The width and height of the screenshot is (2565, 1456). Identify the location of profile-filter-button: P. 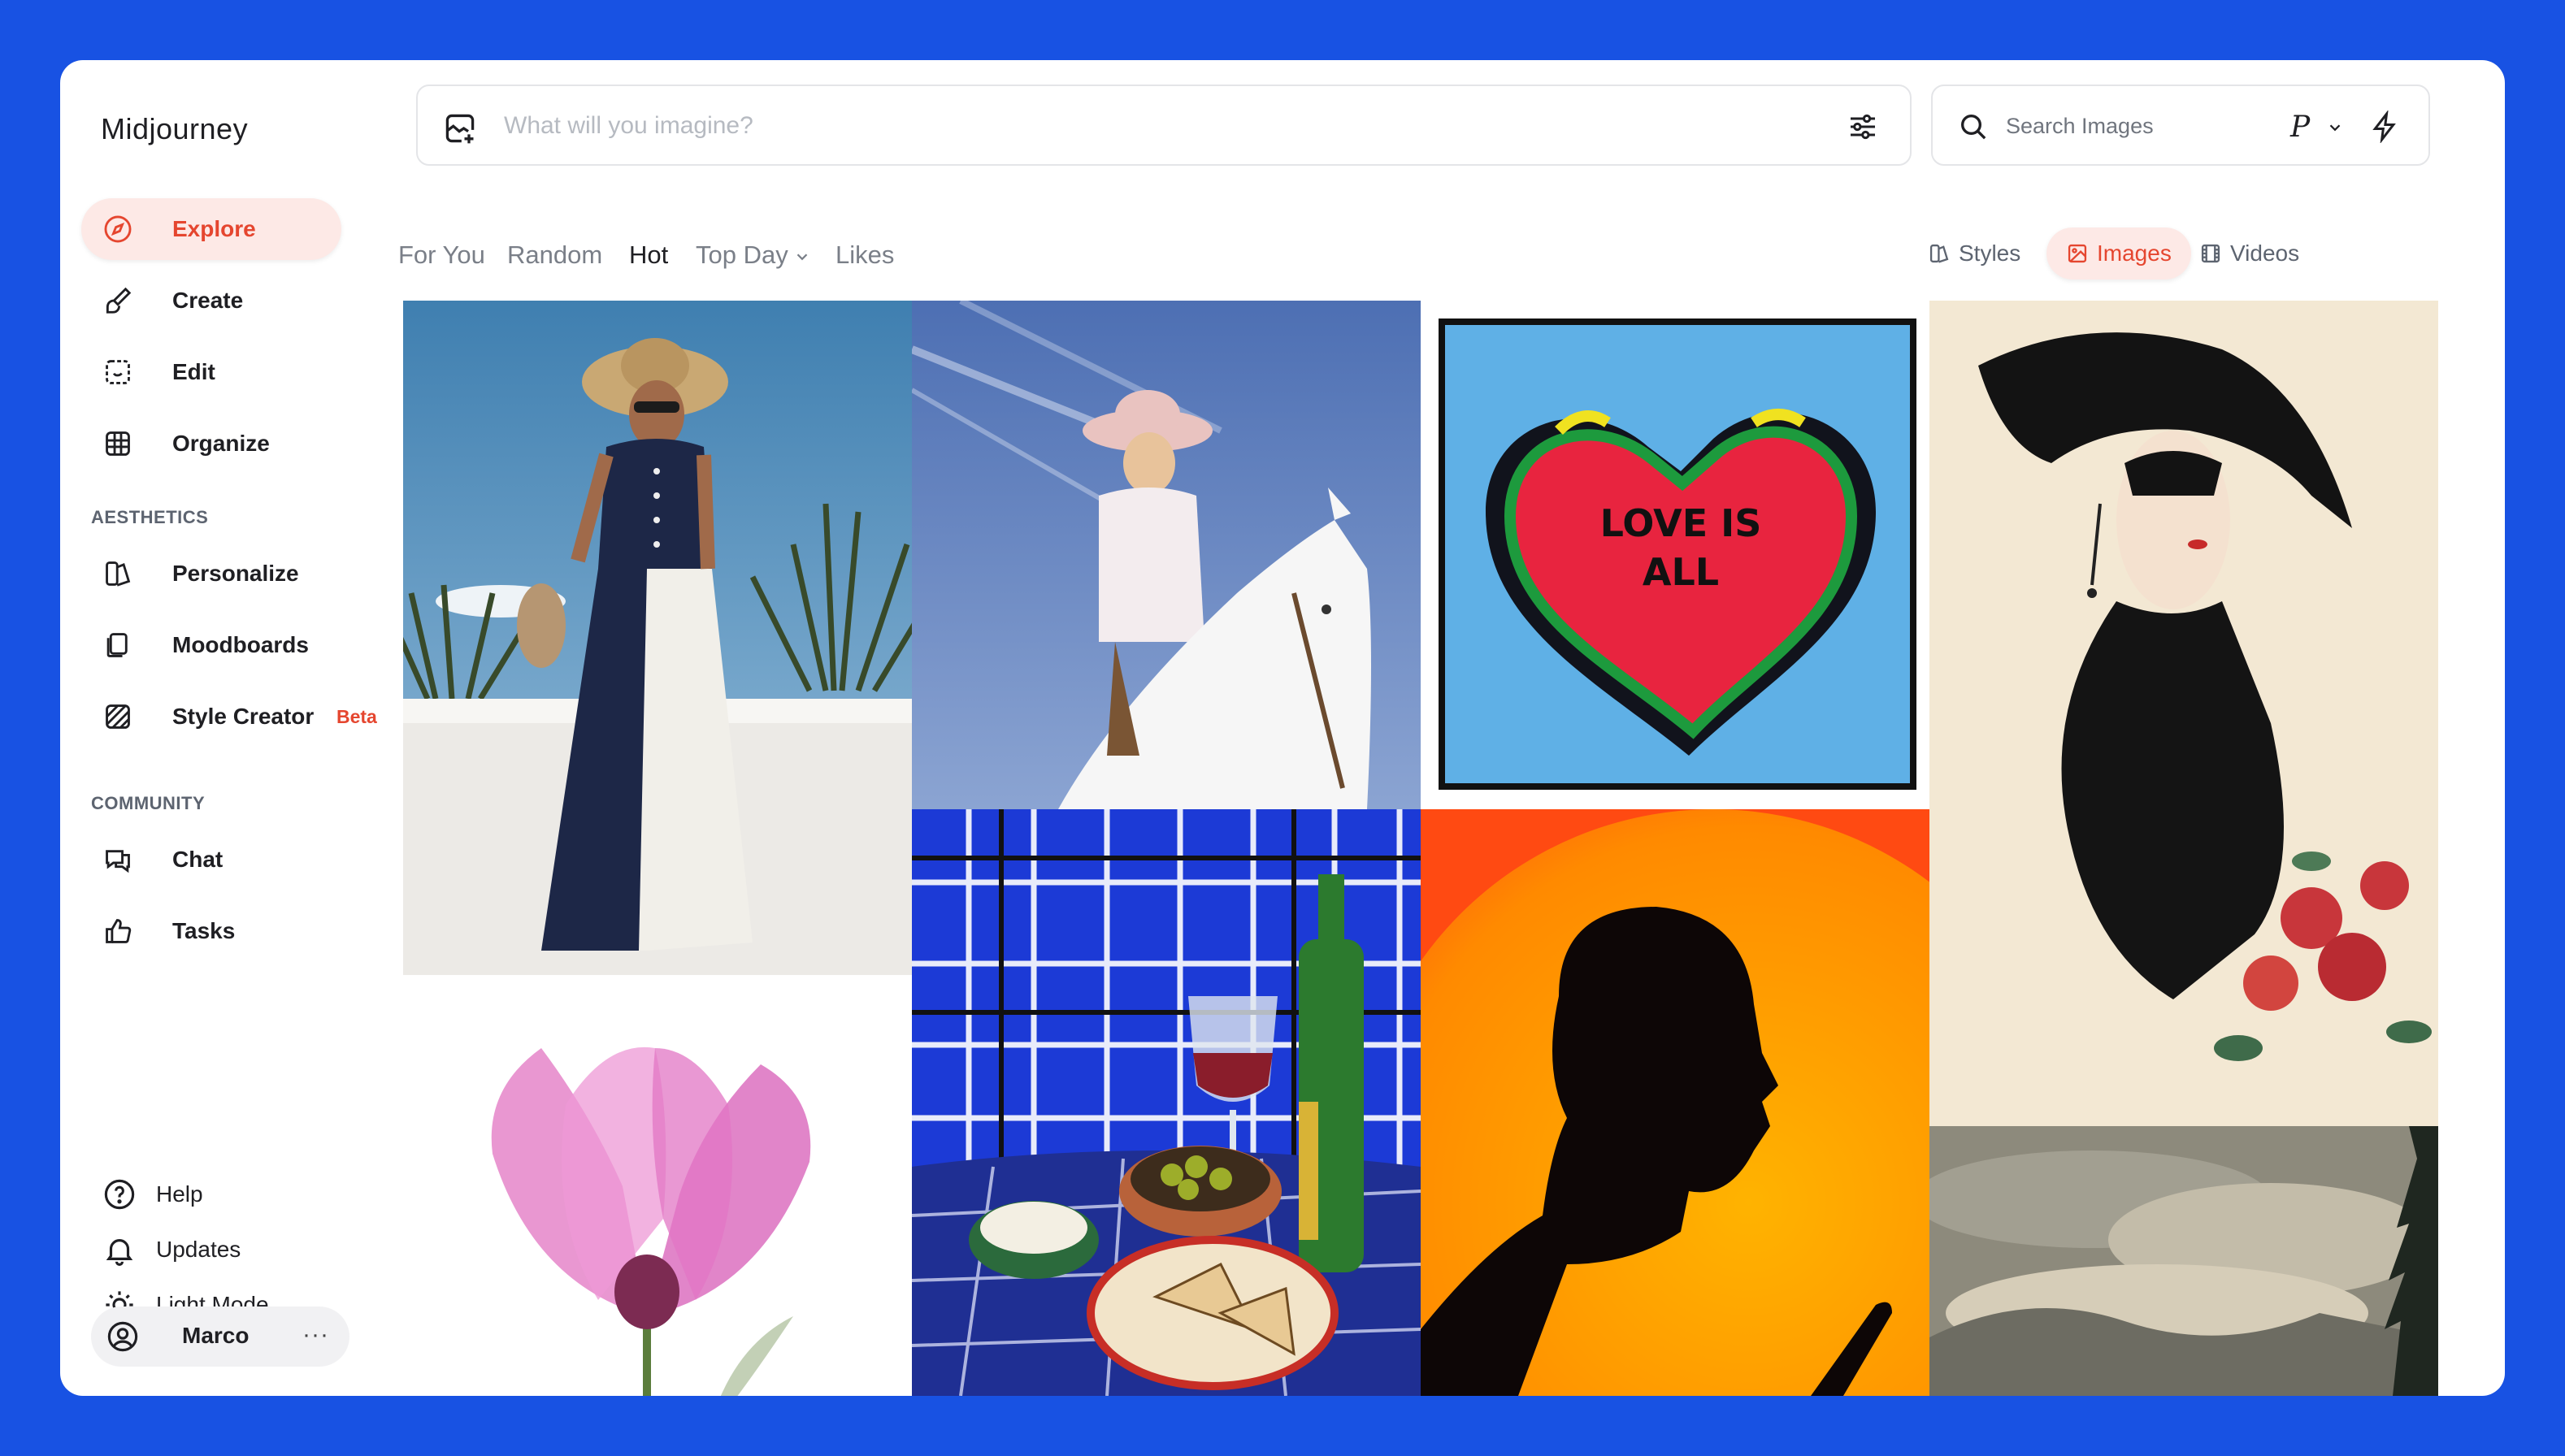
(2300, 127).